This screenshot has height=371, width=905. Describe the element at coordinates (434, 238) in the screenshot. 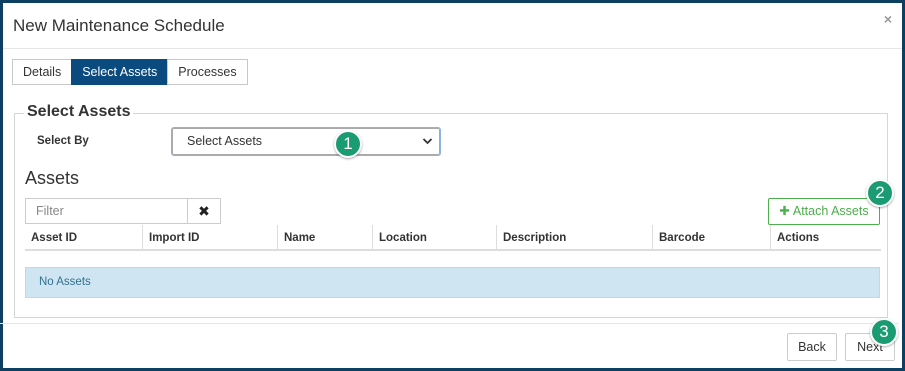

I see `column-location: Location` at that location.